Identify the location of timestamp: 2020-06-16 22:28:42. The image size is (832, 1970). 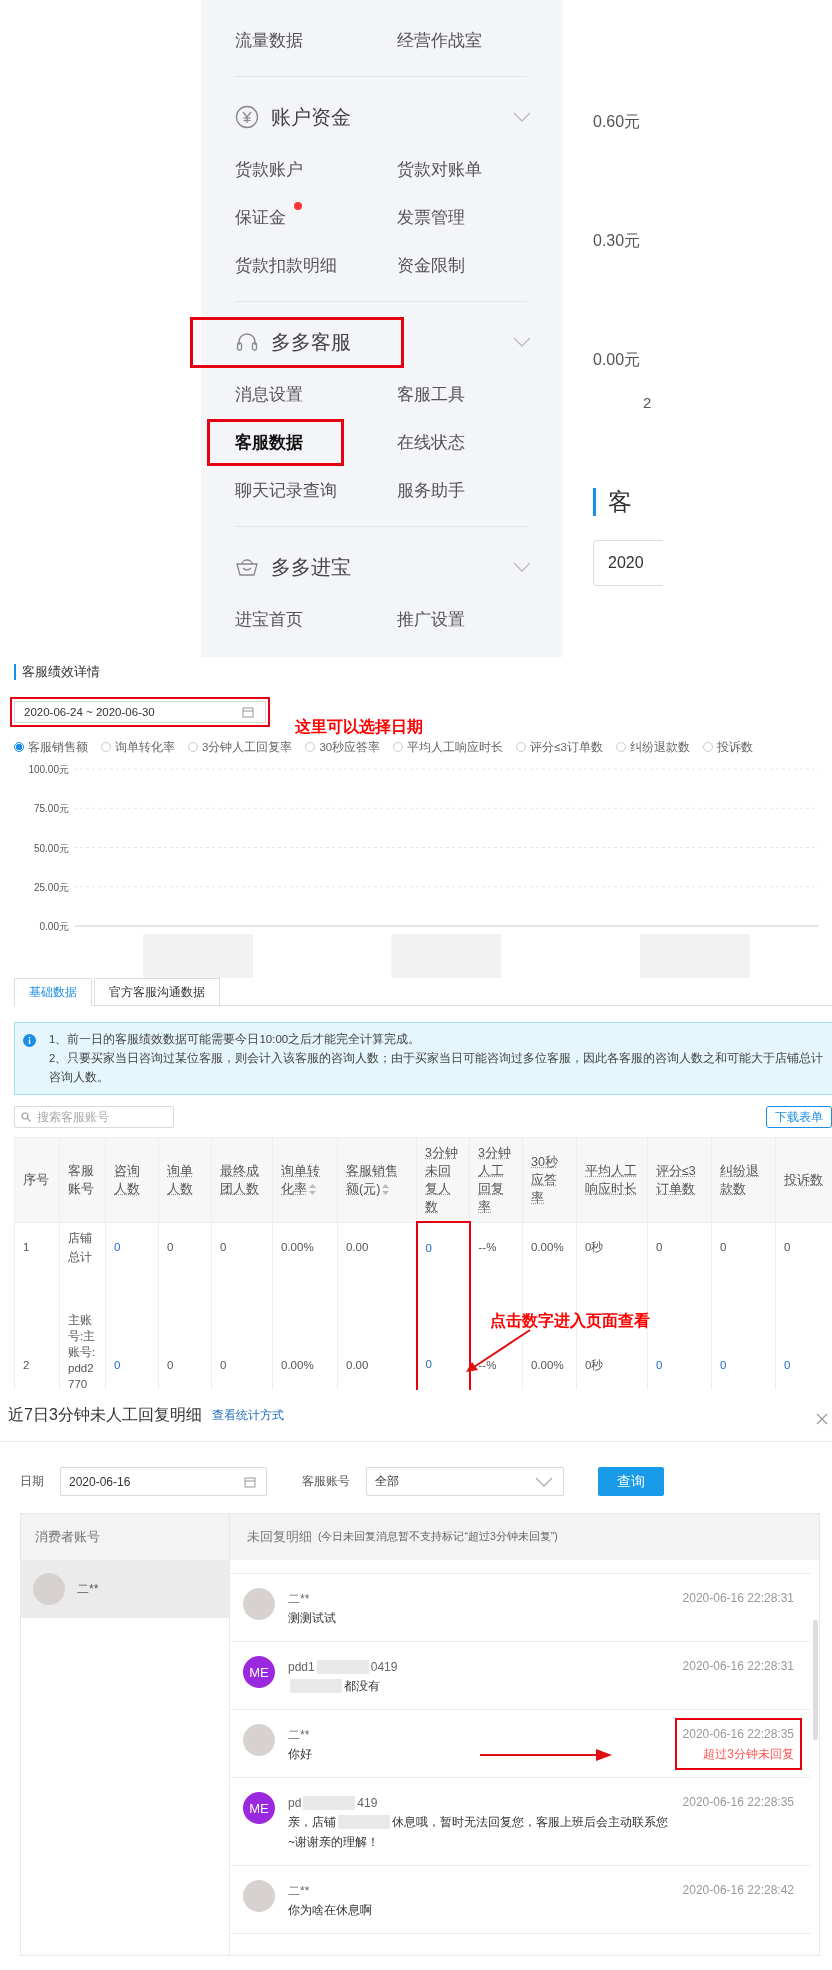
(738, 1890).